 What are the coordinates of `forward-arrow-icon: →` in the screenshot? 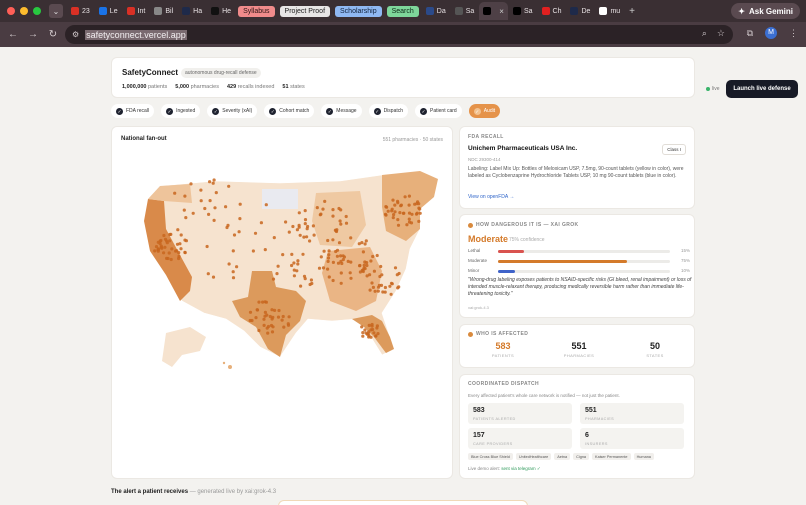 It's located at (33, 34).